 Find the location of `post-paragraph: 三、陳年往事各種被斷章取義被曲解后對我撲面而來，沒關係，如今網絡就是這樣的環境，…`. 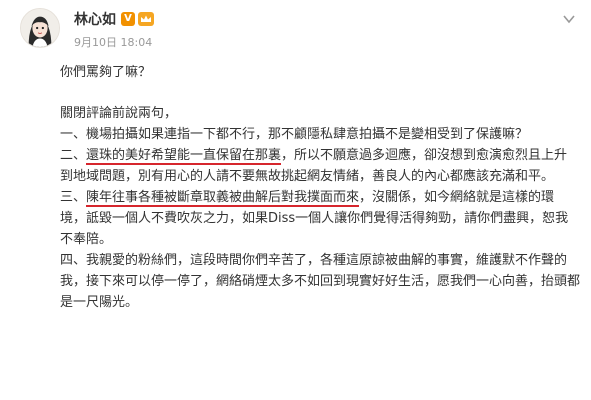

post-paragraph: 三、陳年往事各種被斷章取義被曲解后對我撲面而來，沒關係，如今網絡就是這樣的環境，… is located at coordinates (320, 218).